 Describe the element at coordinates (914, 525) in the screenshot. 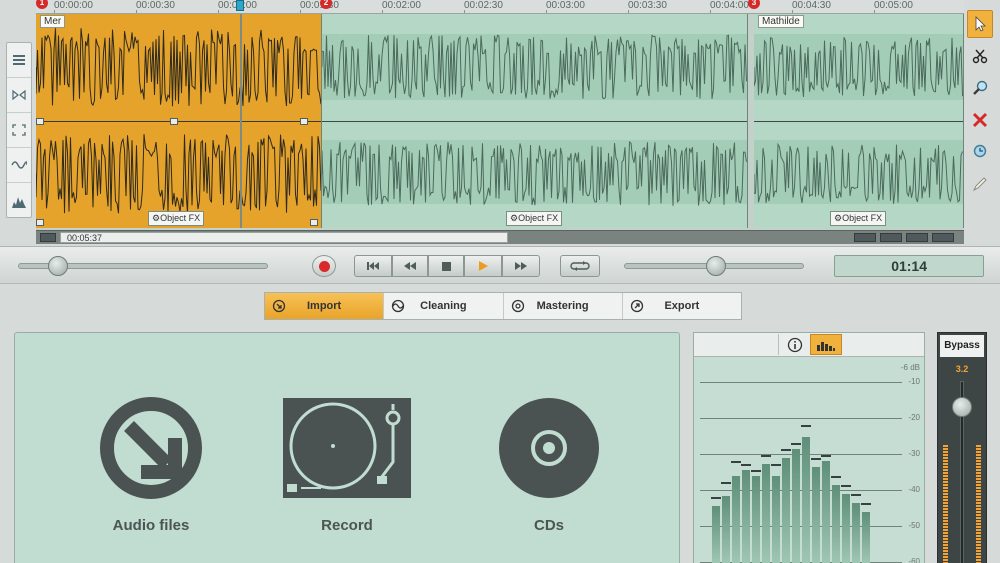

I see `db-scale-label: -50` at that location.